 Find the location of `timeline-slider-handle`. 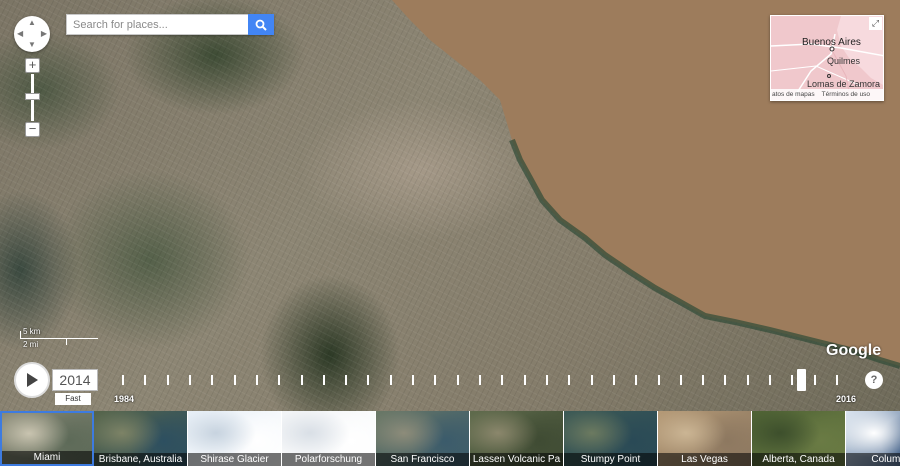

timeline-slider-handle is located at coordinates (801, 380).